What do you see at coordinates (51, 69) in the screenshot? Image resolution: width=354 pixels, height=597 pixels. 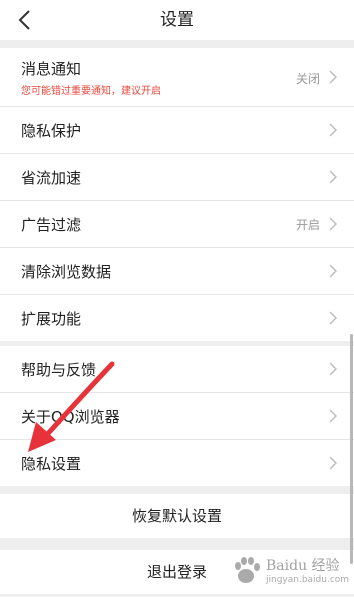 I see `row-label: 消息通知` at bounding box center [51, 69].